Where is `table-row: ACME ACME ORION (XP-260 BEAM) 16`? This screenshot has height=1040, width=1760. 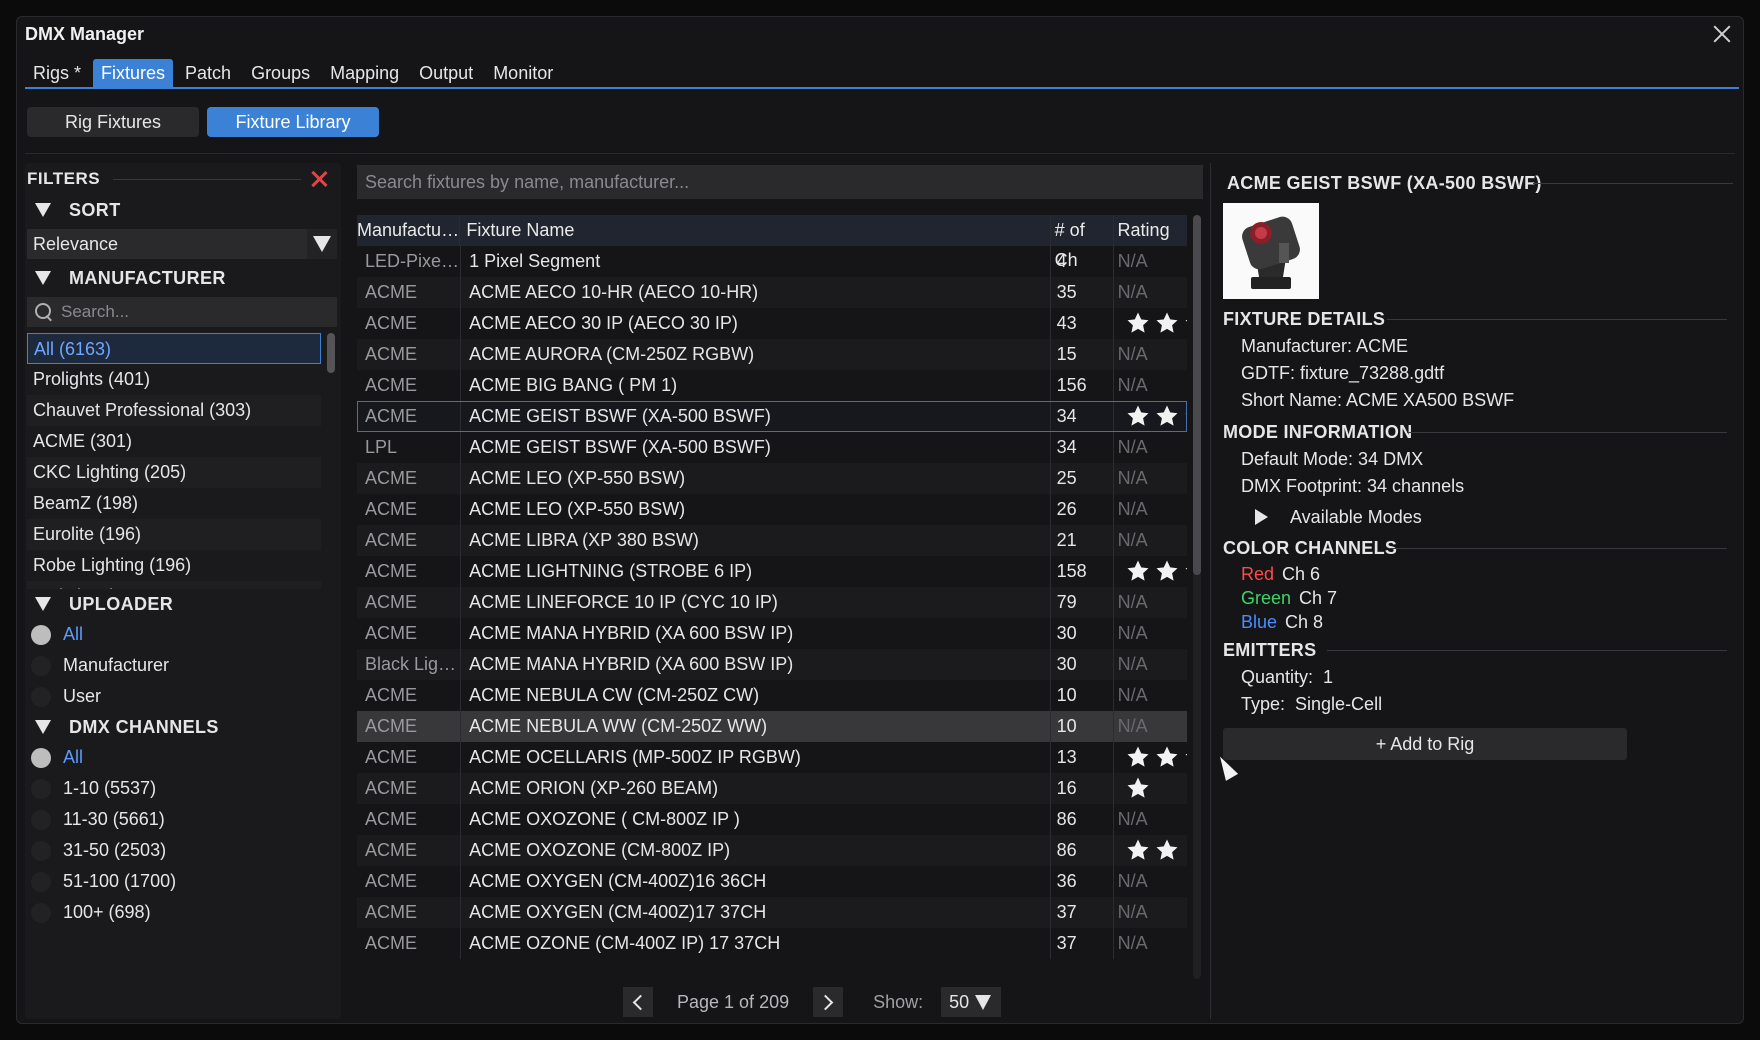 table-row: ACME ACME ORION (XP-260 BEAM) 16 is located at coordinates (772, 788).